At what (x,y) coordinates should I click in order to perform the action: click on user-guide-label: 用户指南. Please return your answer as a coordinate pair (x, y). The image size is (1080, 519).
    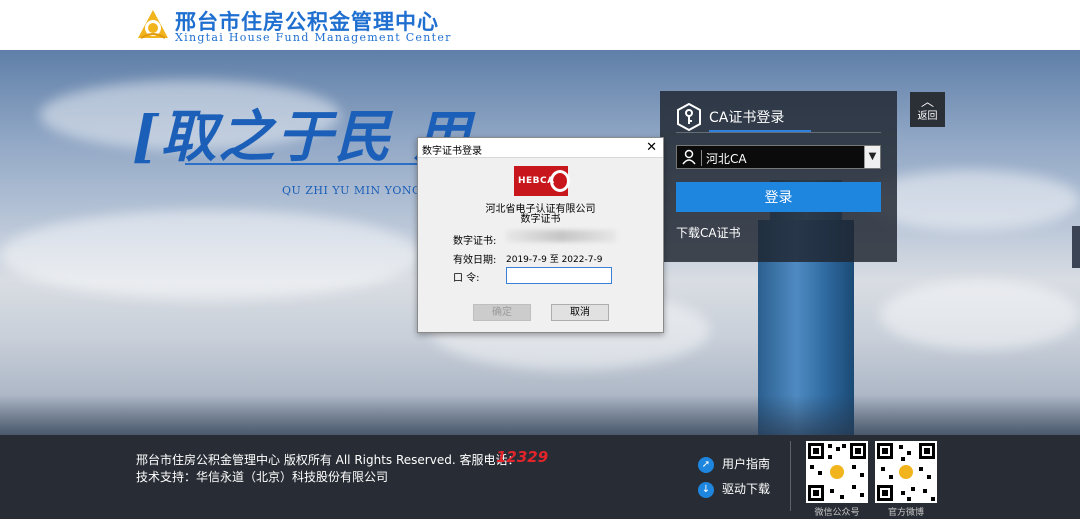
    Looking at the image, I should click on (746, 464).